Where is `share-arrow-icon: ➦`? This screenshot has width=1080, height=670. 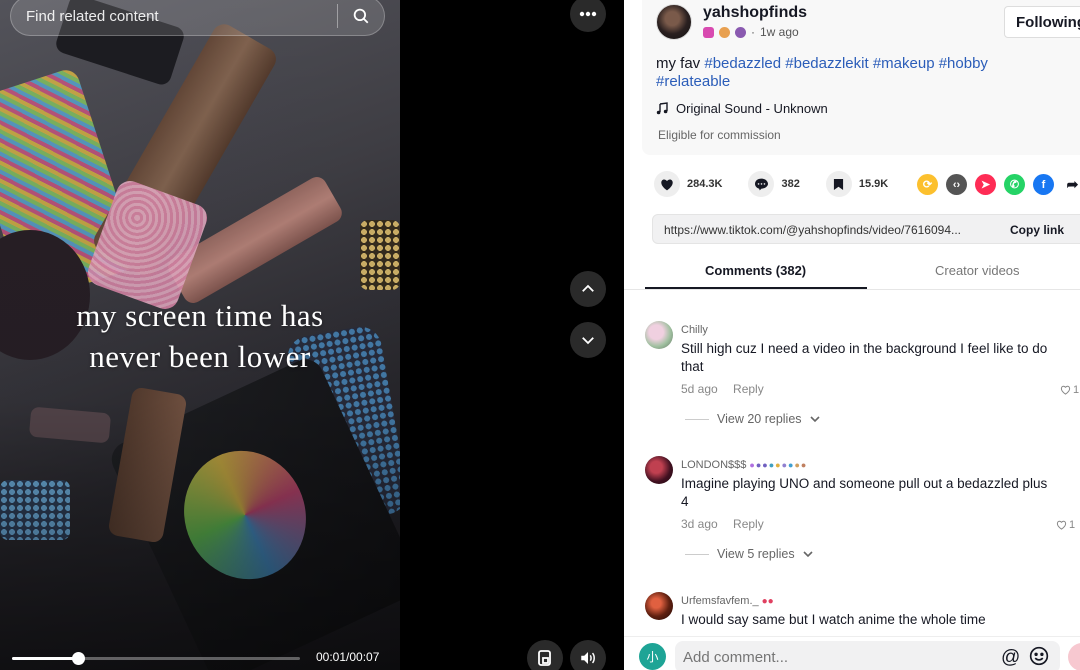 share-arrow-icon: ➦ is located at coordinates (1071, 184).